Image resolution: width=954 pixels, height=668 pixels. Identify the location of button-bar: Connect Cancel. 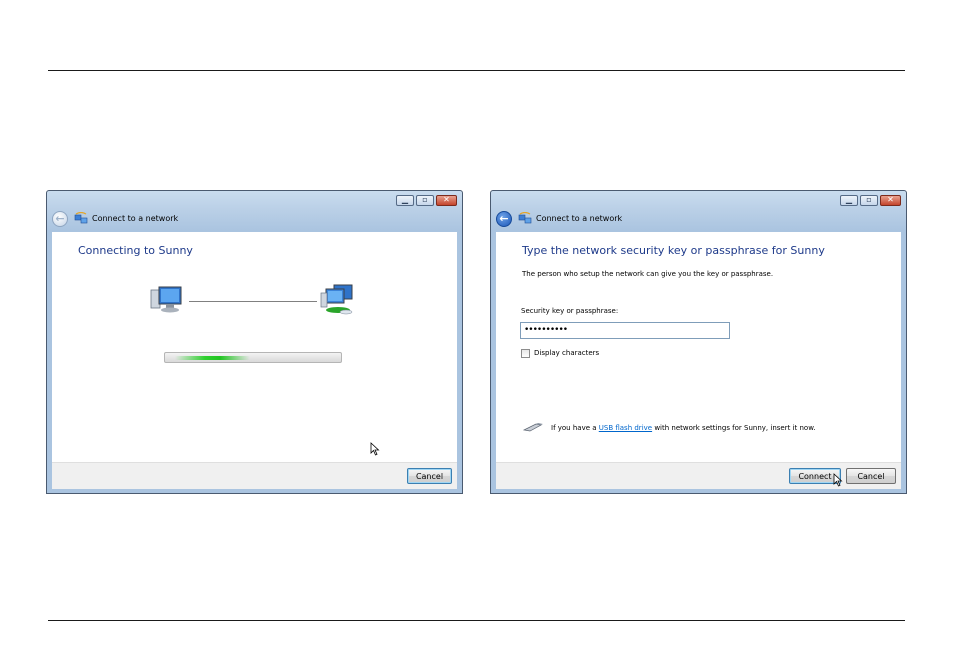
(698, 475).